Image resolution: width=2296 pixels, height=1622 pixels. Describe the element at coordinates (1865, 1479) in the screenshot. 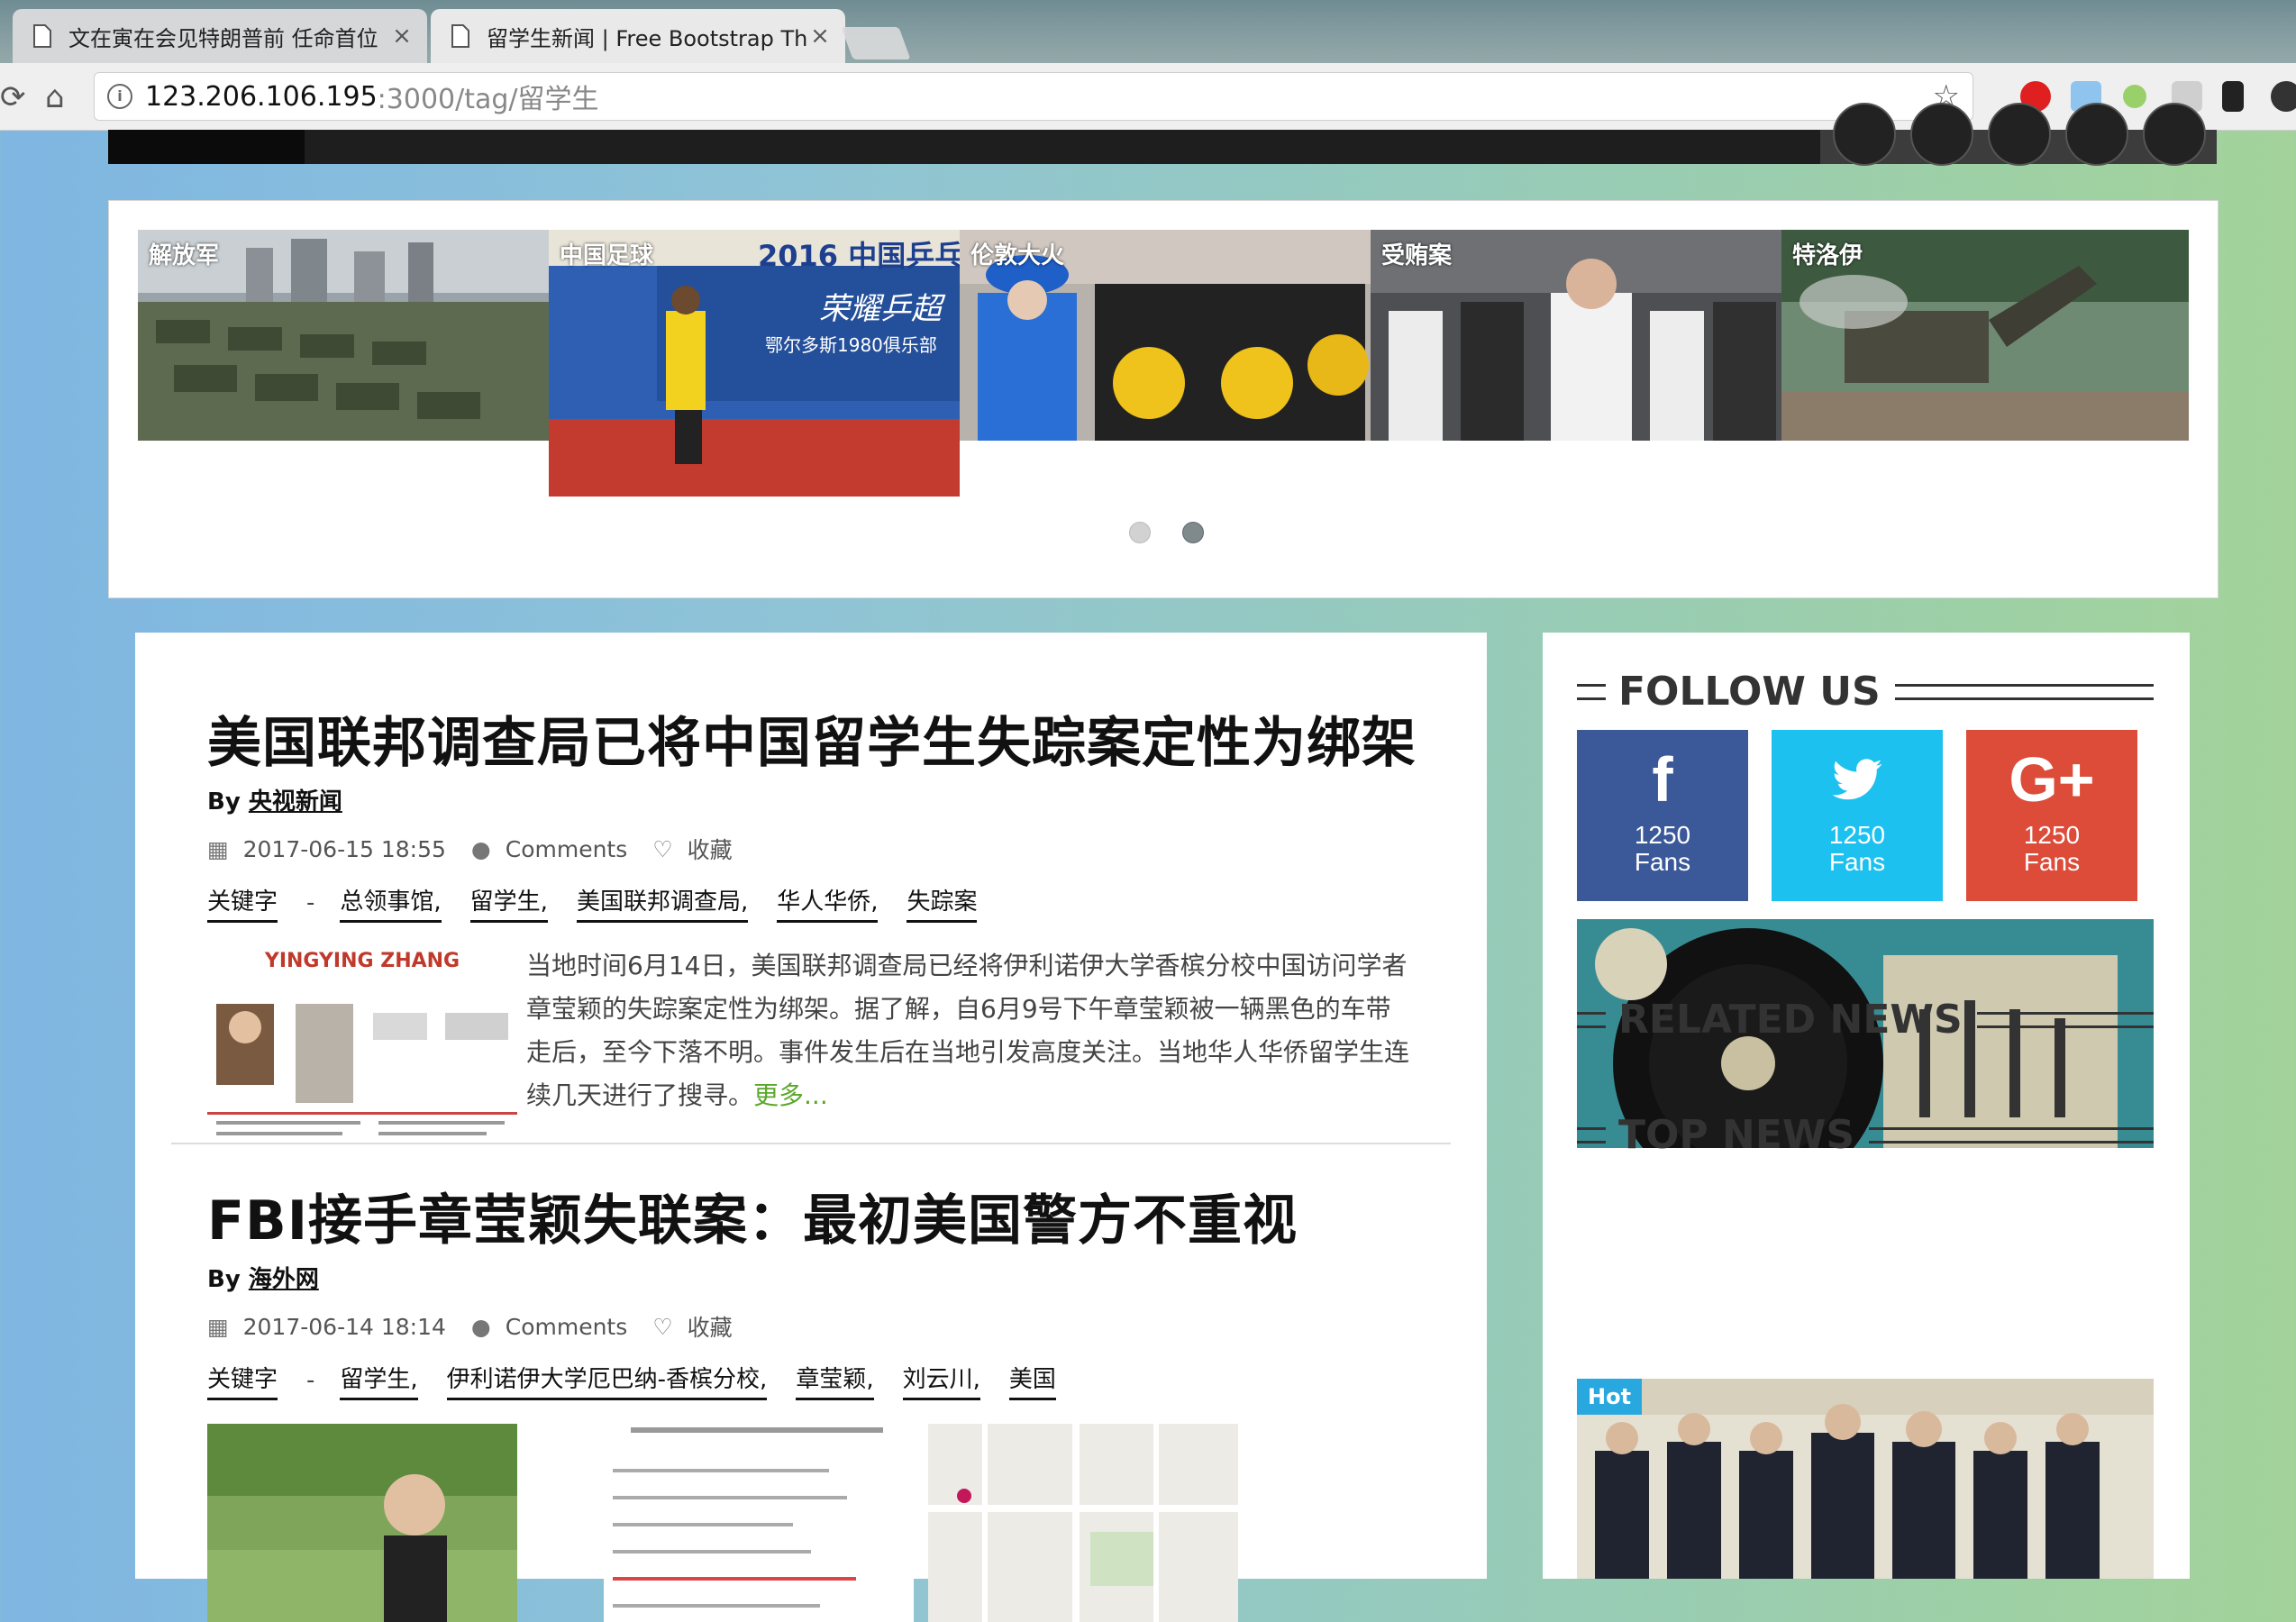

I see `top-news-image: Hot` at that location.